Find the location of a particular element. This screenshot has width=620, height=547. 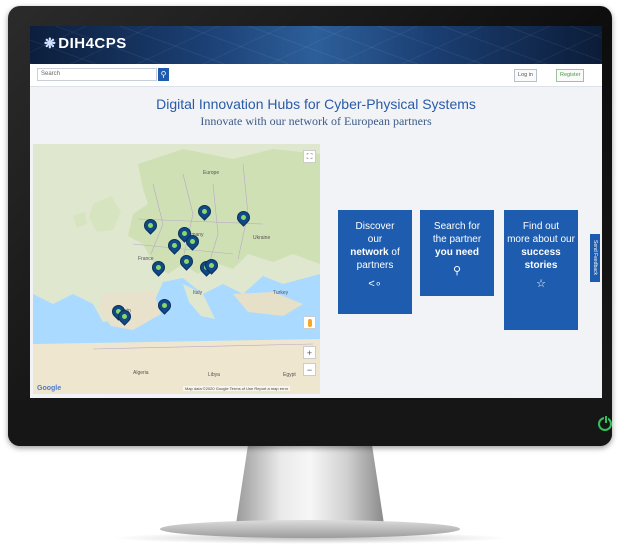

star-icon: ☆ is located at coordinates (541, 284).